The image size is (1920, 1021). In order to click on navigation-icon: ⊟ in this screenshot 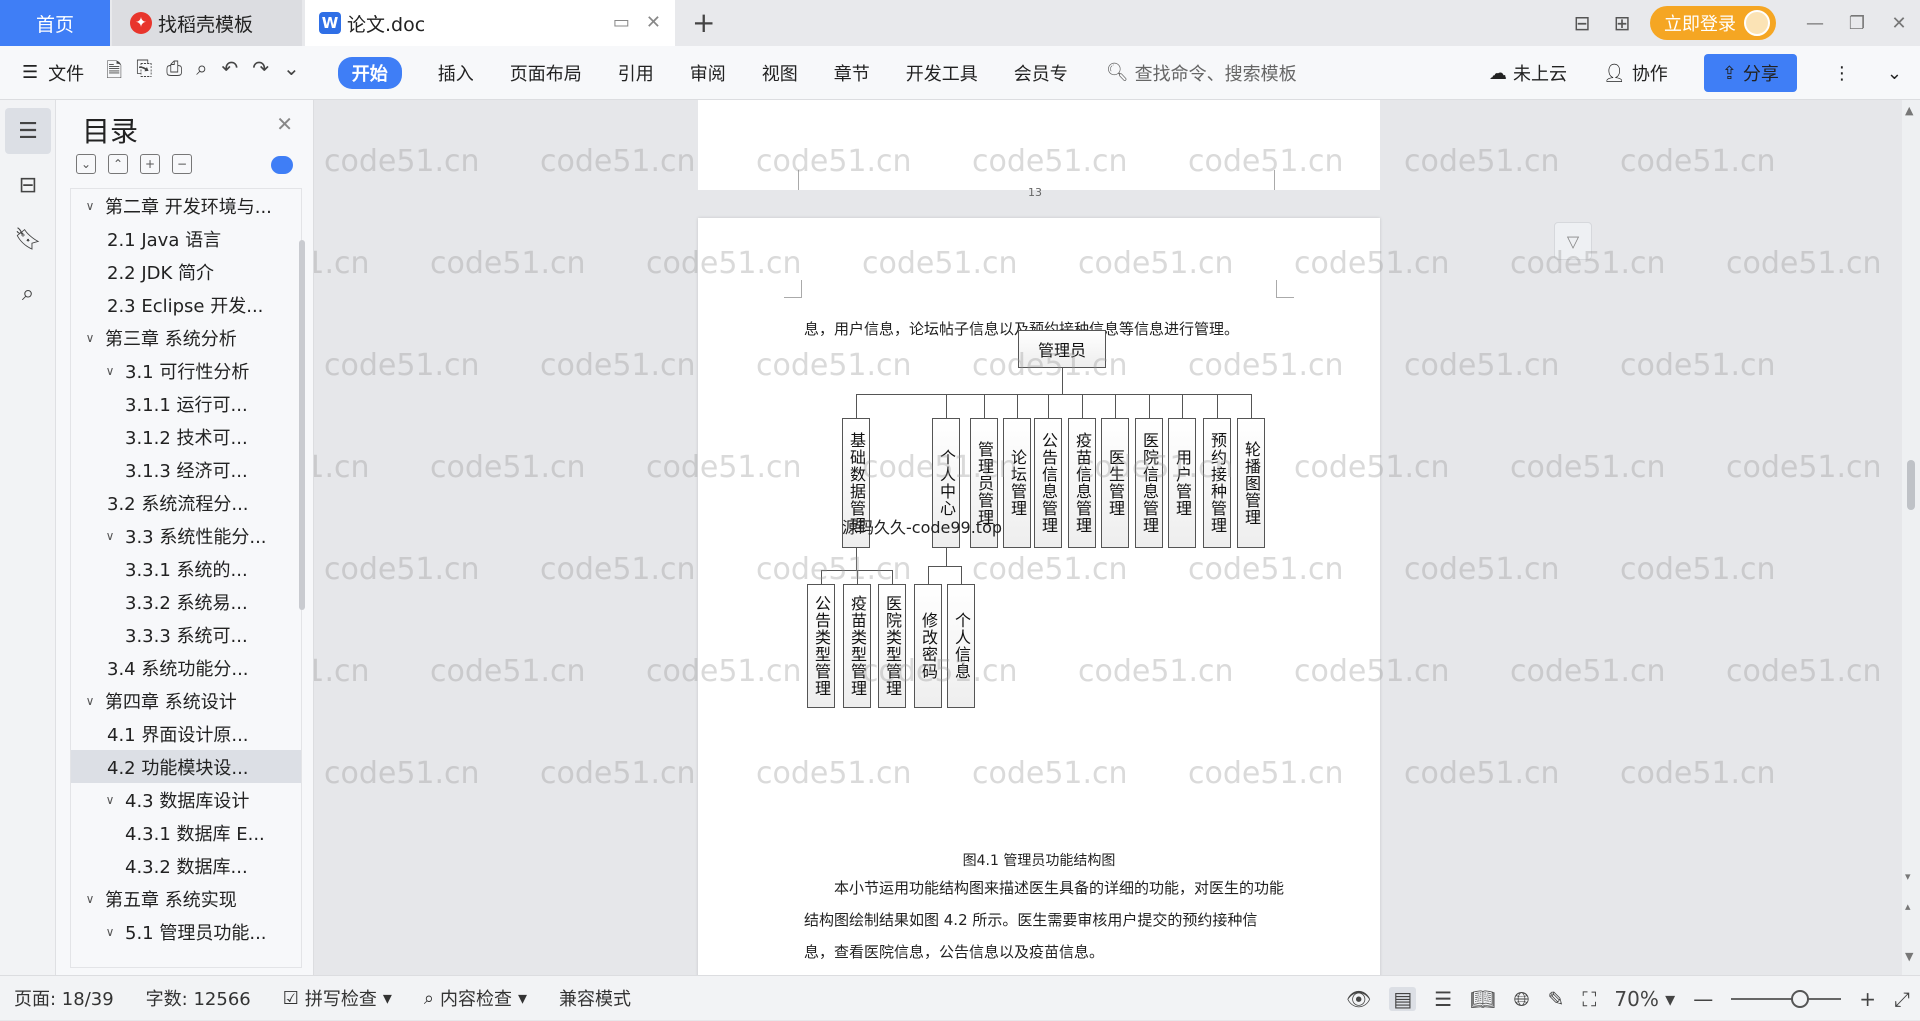, I will do `click(28, 185)`.